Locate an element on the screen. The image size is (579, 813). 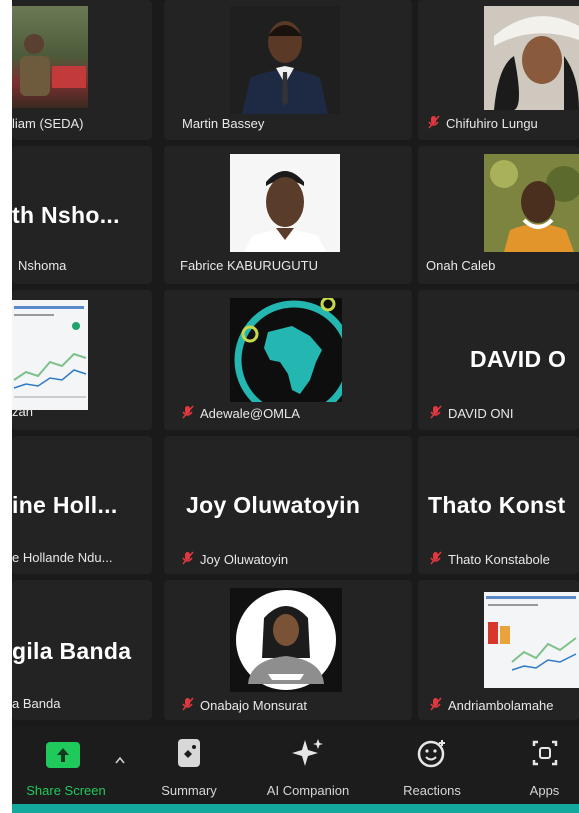
participant-avatar-logo is located at coordinates (286, 350).